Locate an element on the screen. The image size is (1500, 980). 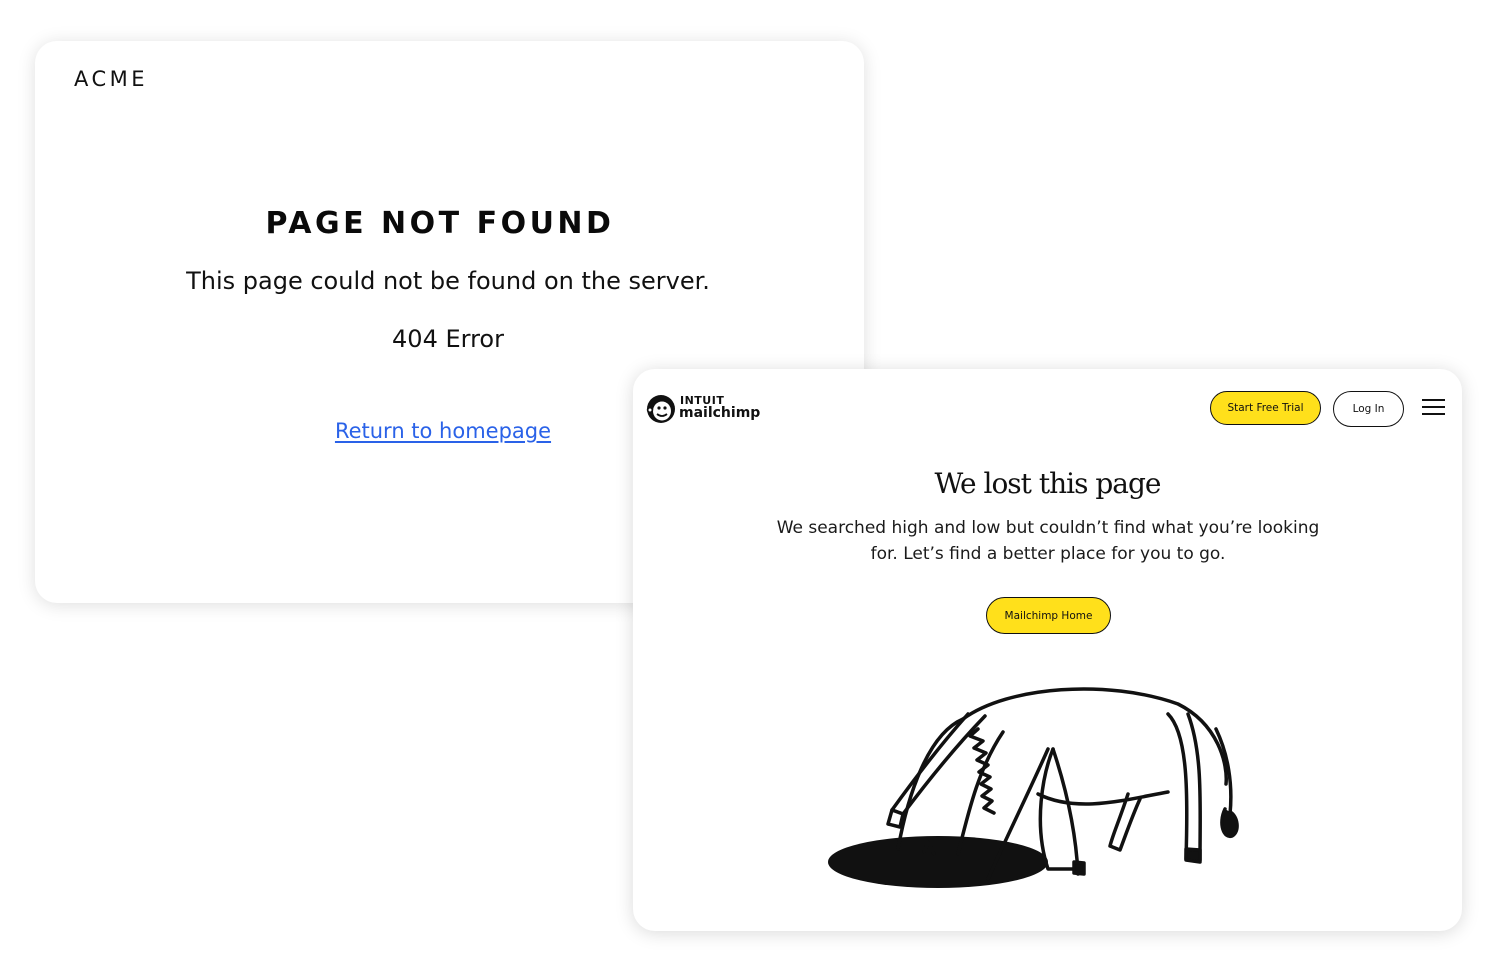
mailchimp-logo: INTUIT mailchimp is located at coordinates (710, 409).